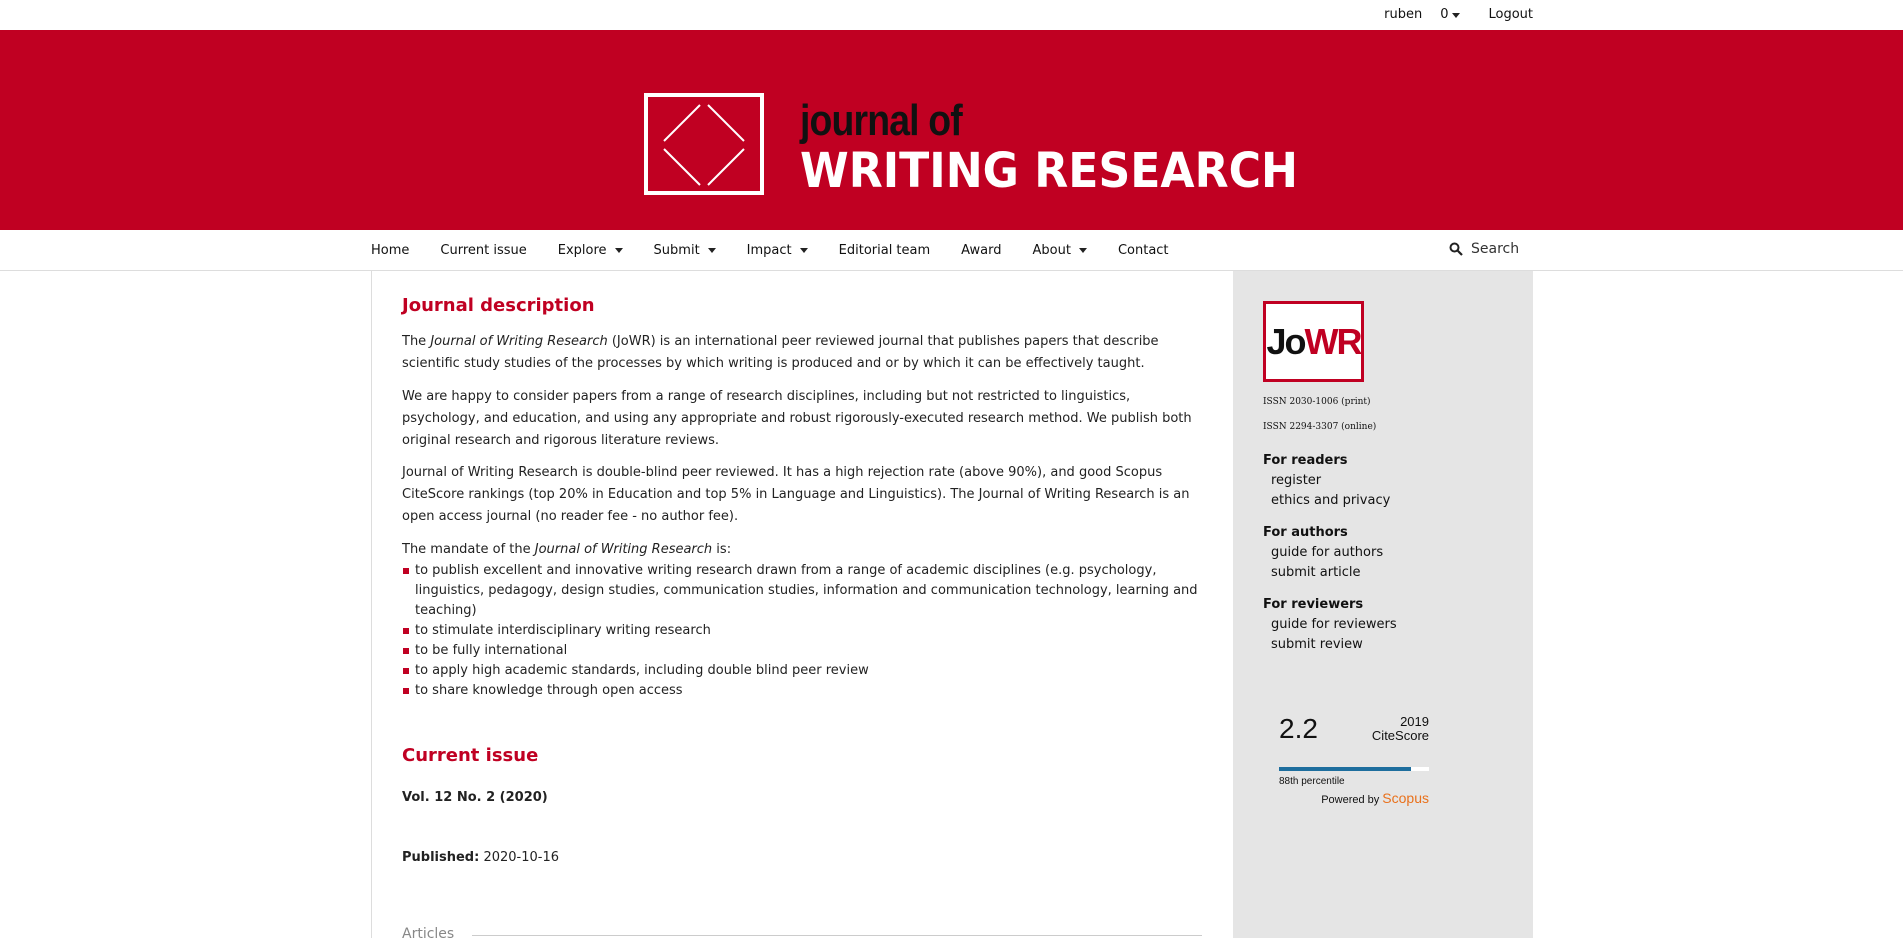 The width and height of the screenshot is (1903, 942). Describe the element at coordinates (498, 305) in the screenshot. I see `journal-description-title: Journal description` at that location.